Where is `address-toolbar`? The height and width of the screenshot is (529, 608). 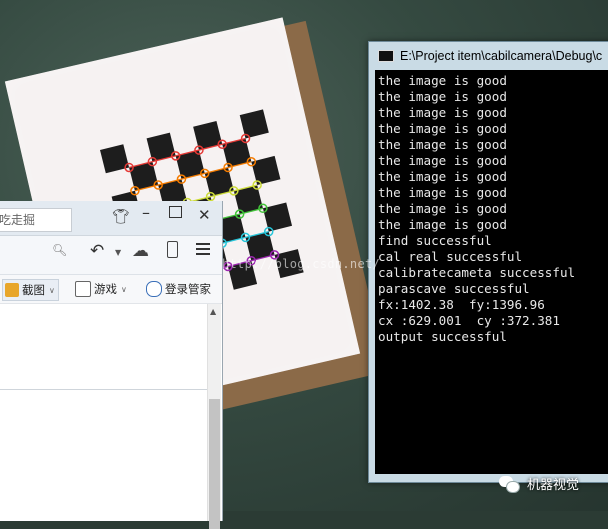
address-toolbar is located at coordinates (111, 255).